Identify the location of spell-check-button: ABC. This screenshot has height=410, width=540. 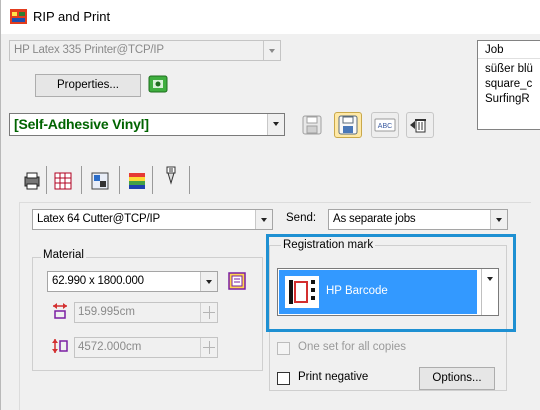
(385, 125).